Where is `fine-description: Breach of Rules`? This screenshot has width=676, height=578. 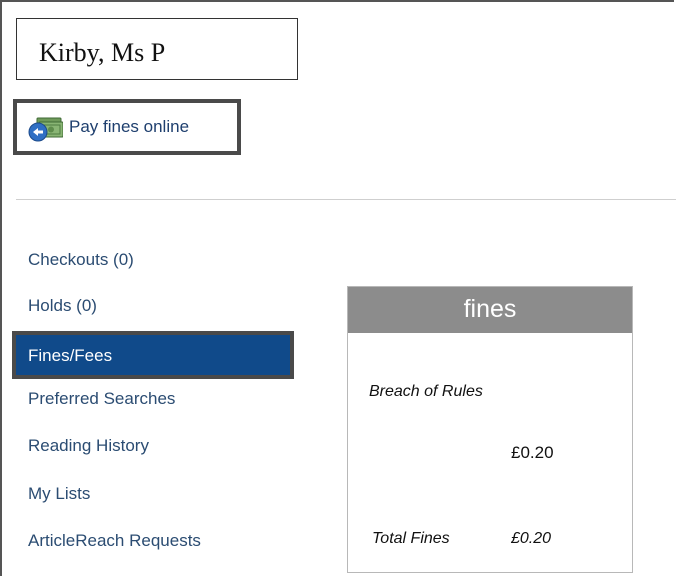
fine-description: Breach of Rules is located at coordinates (426, 391).